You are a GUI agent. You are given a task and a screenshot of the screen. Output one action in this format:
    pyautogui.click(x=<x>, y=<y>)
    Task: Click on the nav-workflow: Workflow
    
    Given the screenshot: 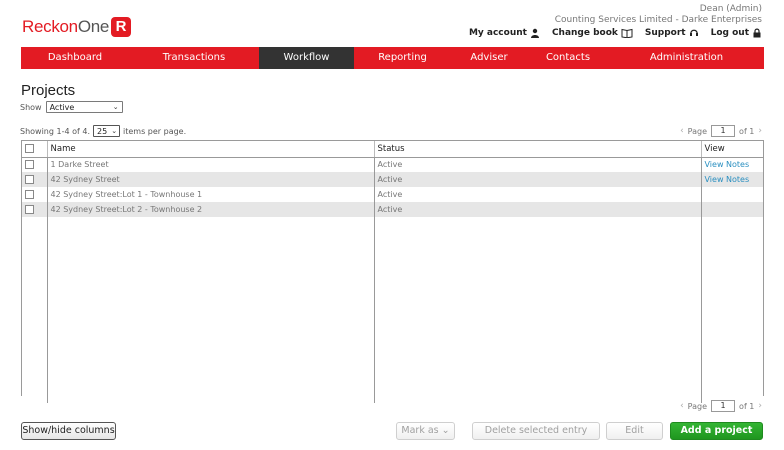 What is the action you would take?
    pyautogui.click(x=306, y=58)
    